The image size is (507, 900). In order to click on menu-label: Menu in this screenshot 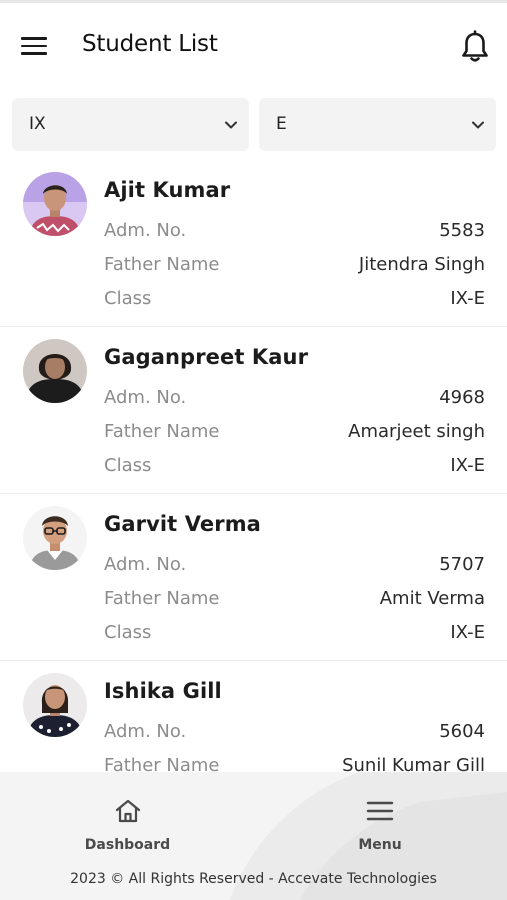, I will do `click(380, 845)`.